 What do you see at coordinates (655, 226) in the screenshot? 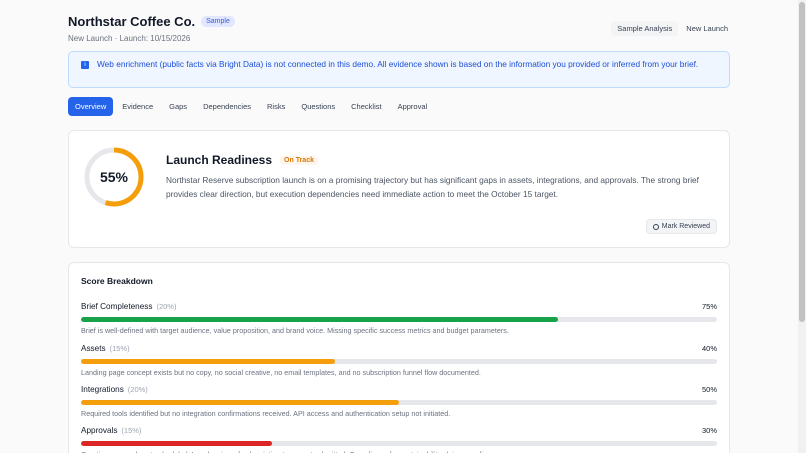
I see `circle-icon` at bounding box center [655, 226].